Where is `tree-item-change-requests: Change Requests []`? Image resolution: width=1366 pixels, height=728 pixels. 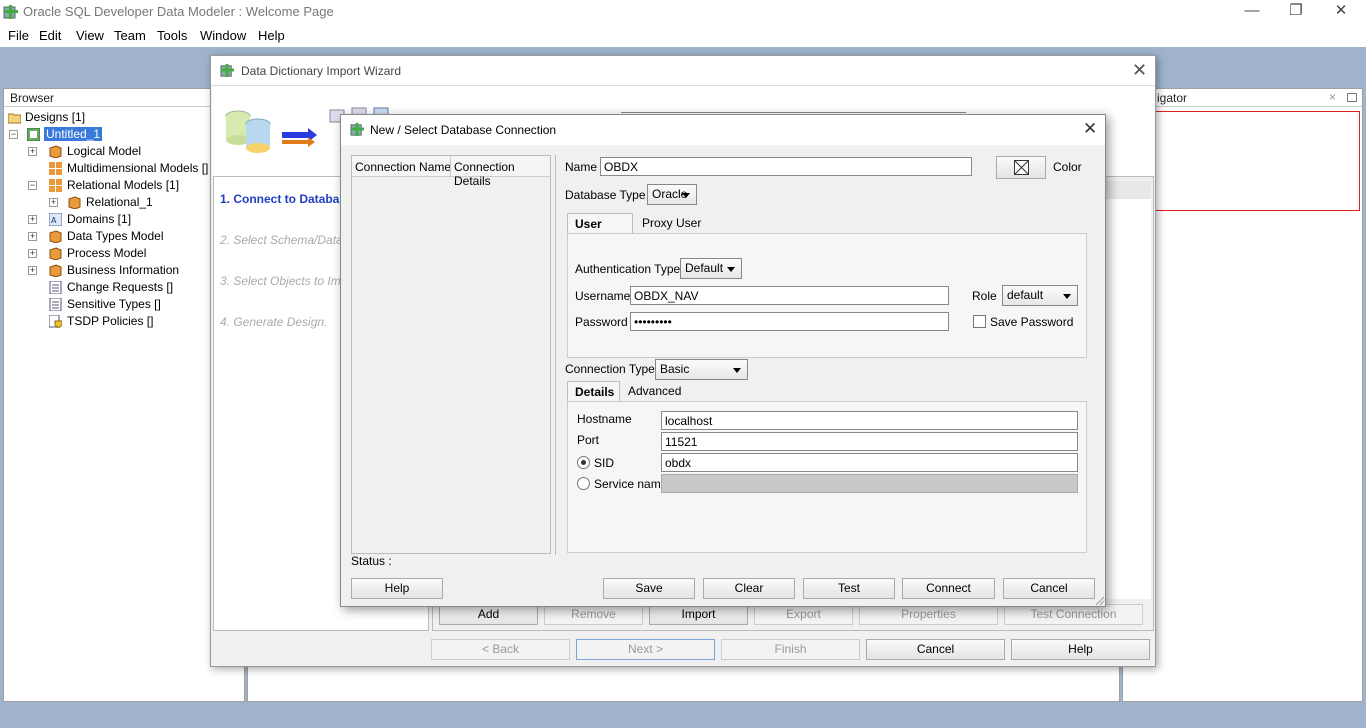
tree-item-change-requests: Change Requests [] is located at coordinates (111, 287).